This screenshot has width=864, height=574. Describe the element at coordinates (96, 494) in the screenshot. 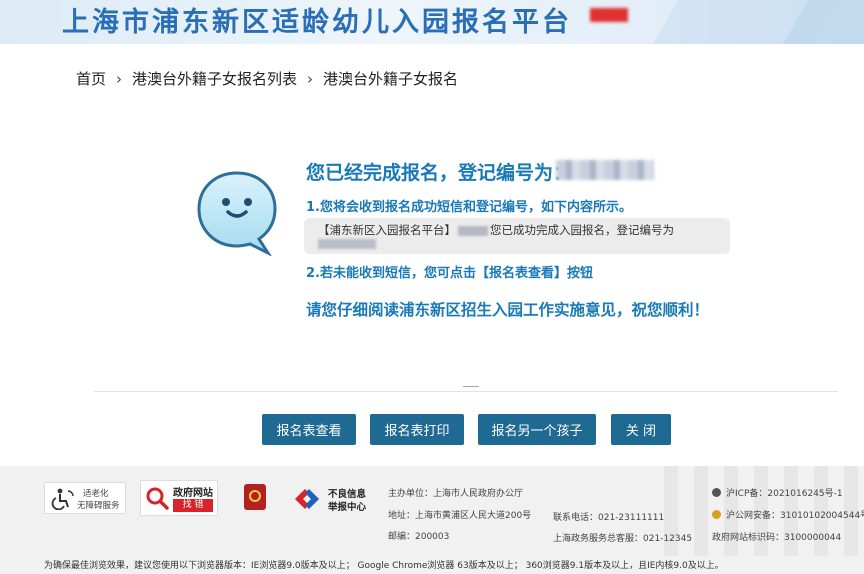

I see `accessibility-label-1: 适老化` at that location.